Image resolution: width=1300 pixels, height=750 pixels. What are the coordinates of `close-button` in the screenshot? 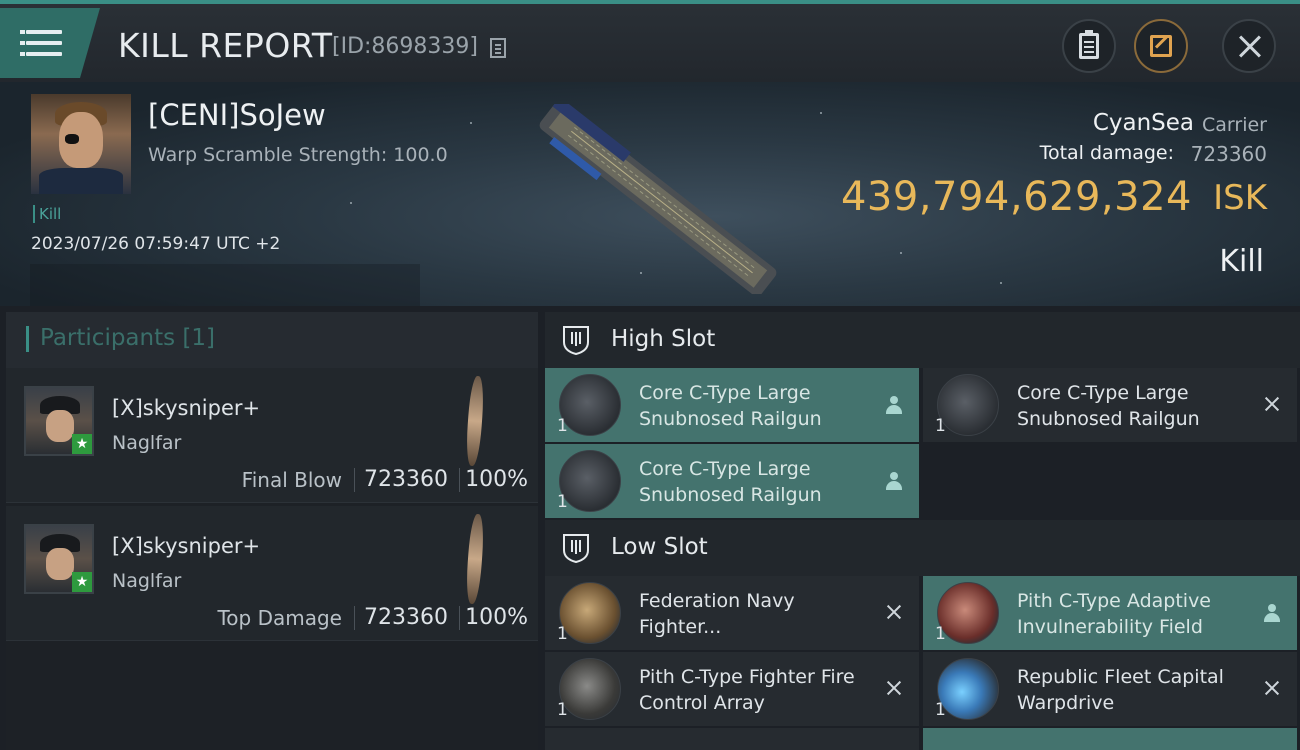 It's located at (1249, 46).